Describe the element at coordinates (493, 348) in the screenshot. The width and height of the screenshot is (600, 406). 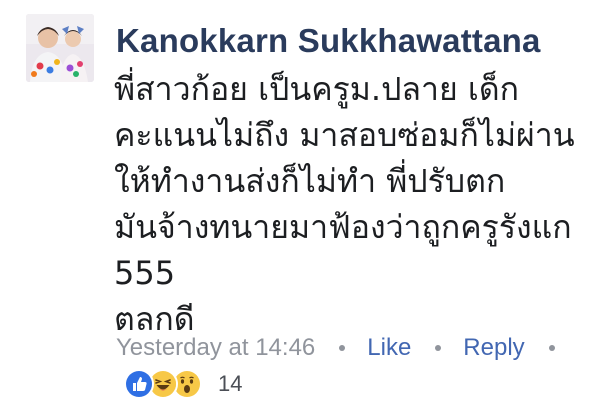
I see `reply-button: Reply` at that location.